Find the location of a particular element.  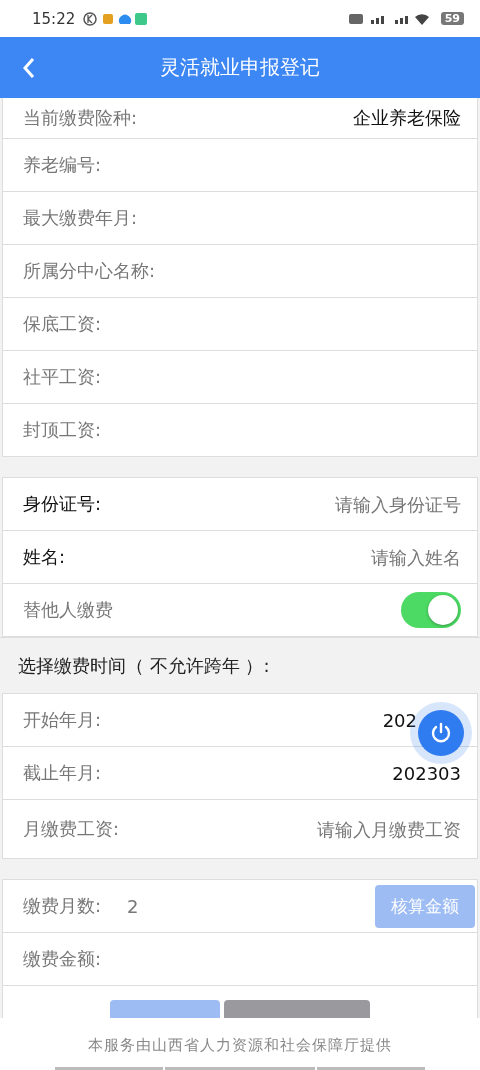

field-label: 替他人缴费 is located at coordinates (68, 610).